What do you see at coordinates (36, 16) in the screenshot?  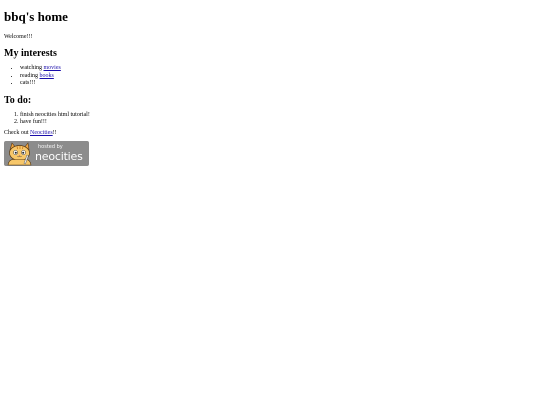 I see `page-title: bbq's home` at bounding box center [36, 16].